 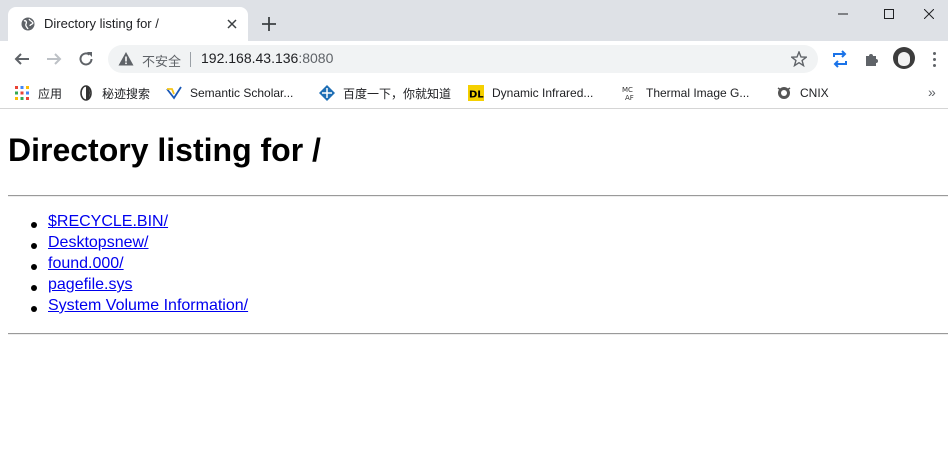 What do you see at coordinates (86, 93) in the screenshot?
I see `mijisou-icon` at bounding box center [86, 93].